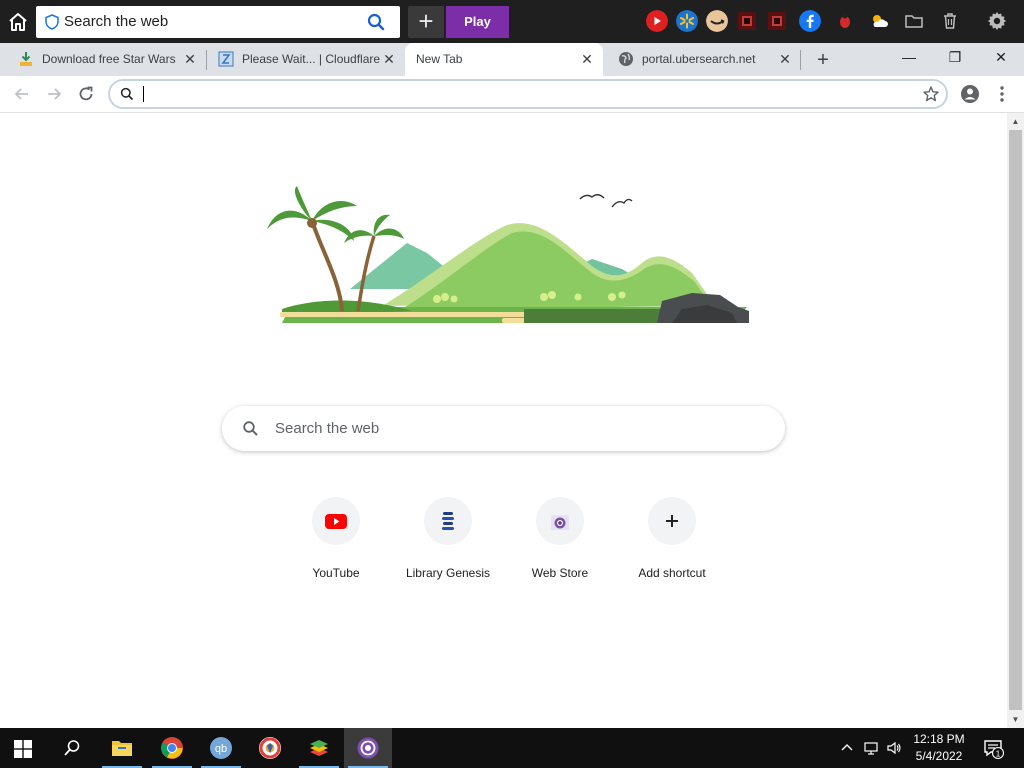 Image resolution: width=1024 pixels, height=768 pixels. What do you see at coordinates (672, 573) in the screenshot?
I see `shortcut-label: Add shortcut` at bounding box center [672, 573].